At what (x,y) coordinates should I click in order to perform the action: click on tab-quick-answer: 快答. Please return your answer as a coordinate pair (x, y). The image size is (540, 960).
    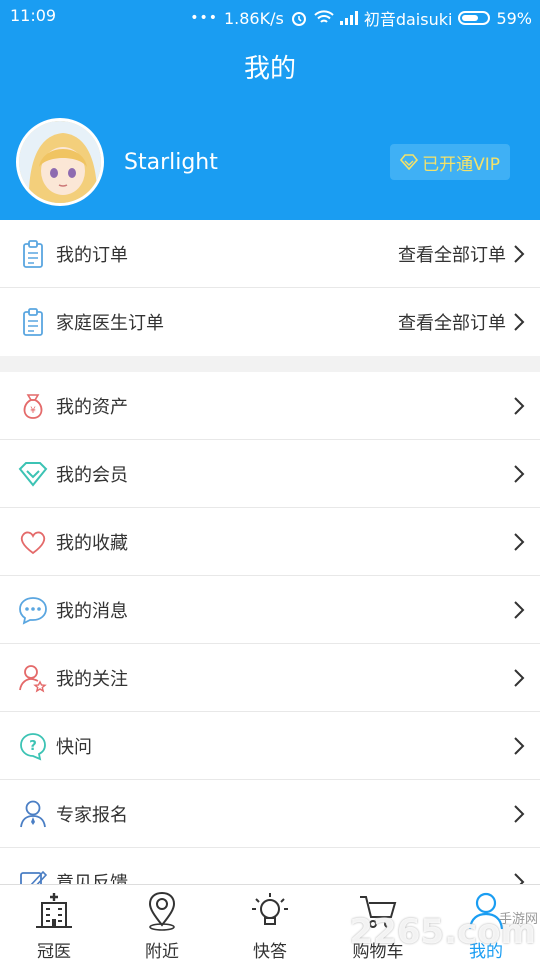
    Looking at the image, I should click on (270, 922).